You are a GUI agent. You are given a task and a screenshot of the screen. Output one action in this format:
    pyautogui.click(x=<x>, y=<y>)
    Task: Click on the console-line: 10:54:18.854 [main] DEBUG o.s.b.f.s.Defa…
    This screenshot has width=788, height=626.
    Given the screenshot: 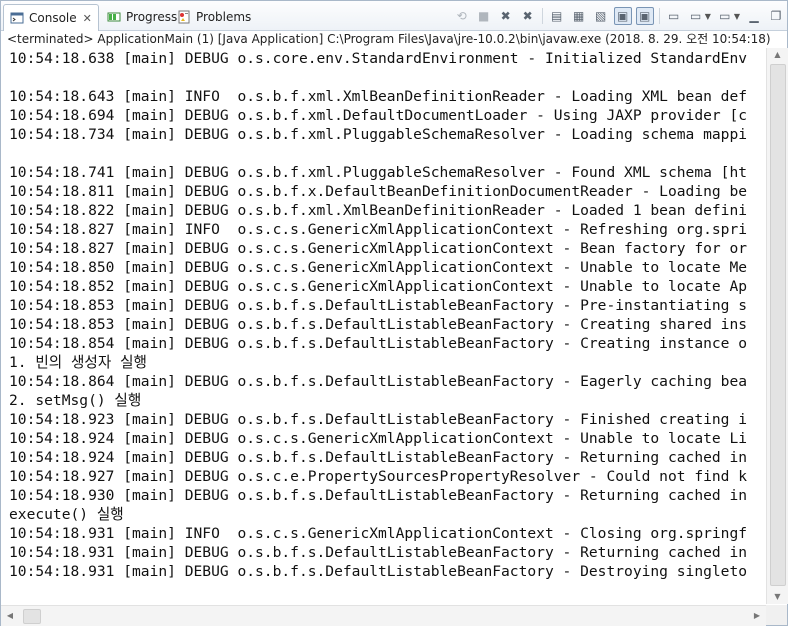 What is the action you would take?
    pyautogui.click(x=378, y=343)
    